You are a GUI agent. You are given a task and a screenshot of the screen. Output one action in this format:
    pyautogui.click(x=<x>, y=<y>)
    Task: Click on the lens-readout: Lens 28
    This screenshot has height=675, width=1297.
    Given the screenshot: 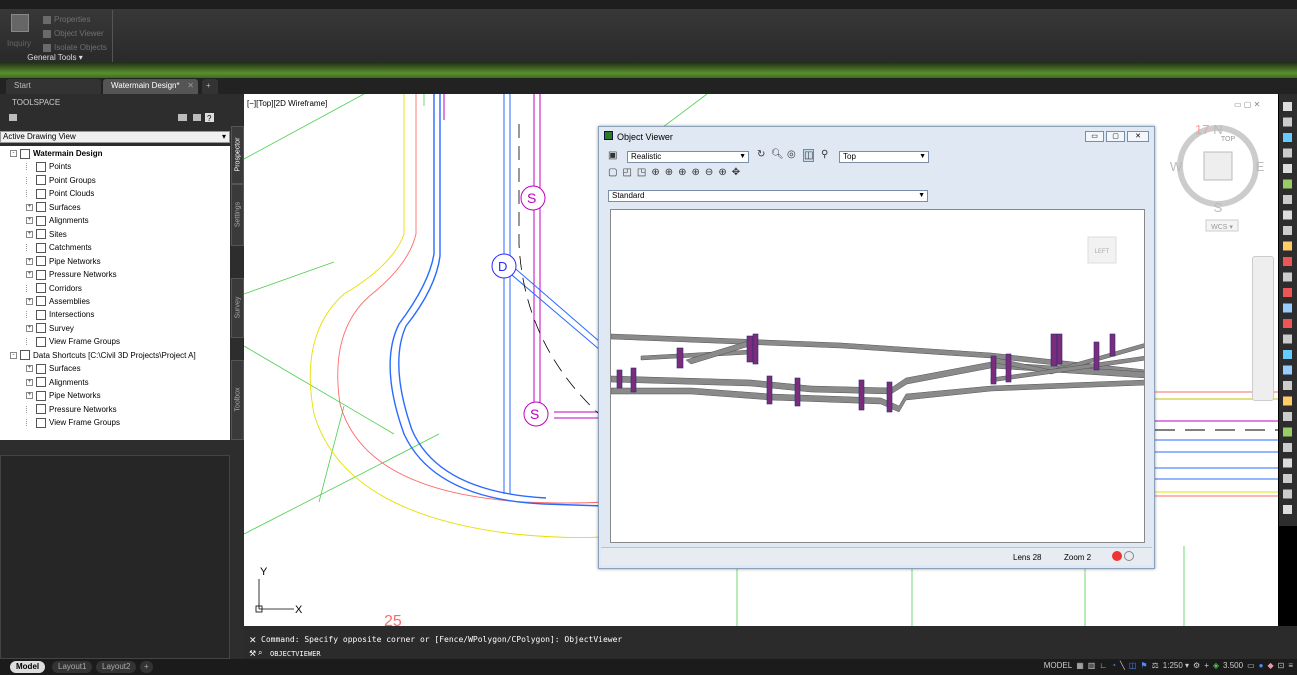 What is the action you would take?
    pyautogui.click(x=1027, y=557)
    